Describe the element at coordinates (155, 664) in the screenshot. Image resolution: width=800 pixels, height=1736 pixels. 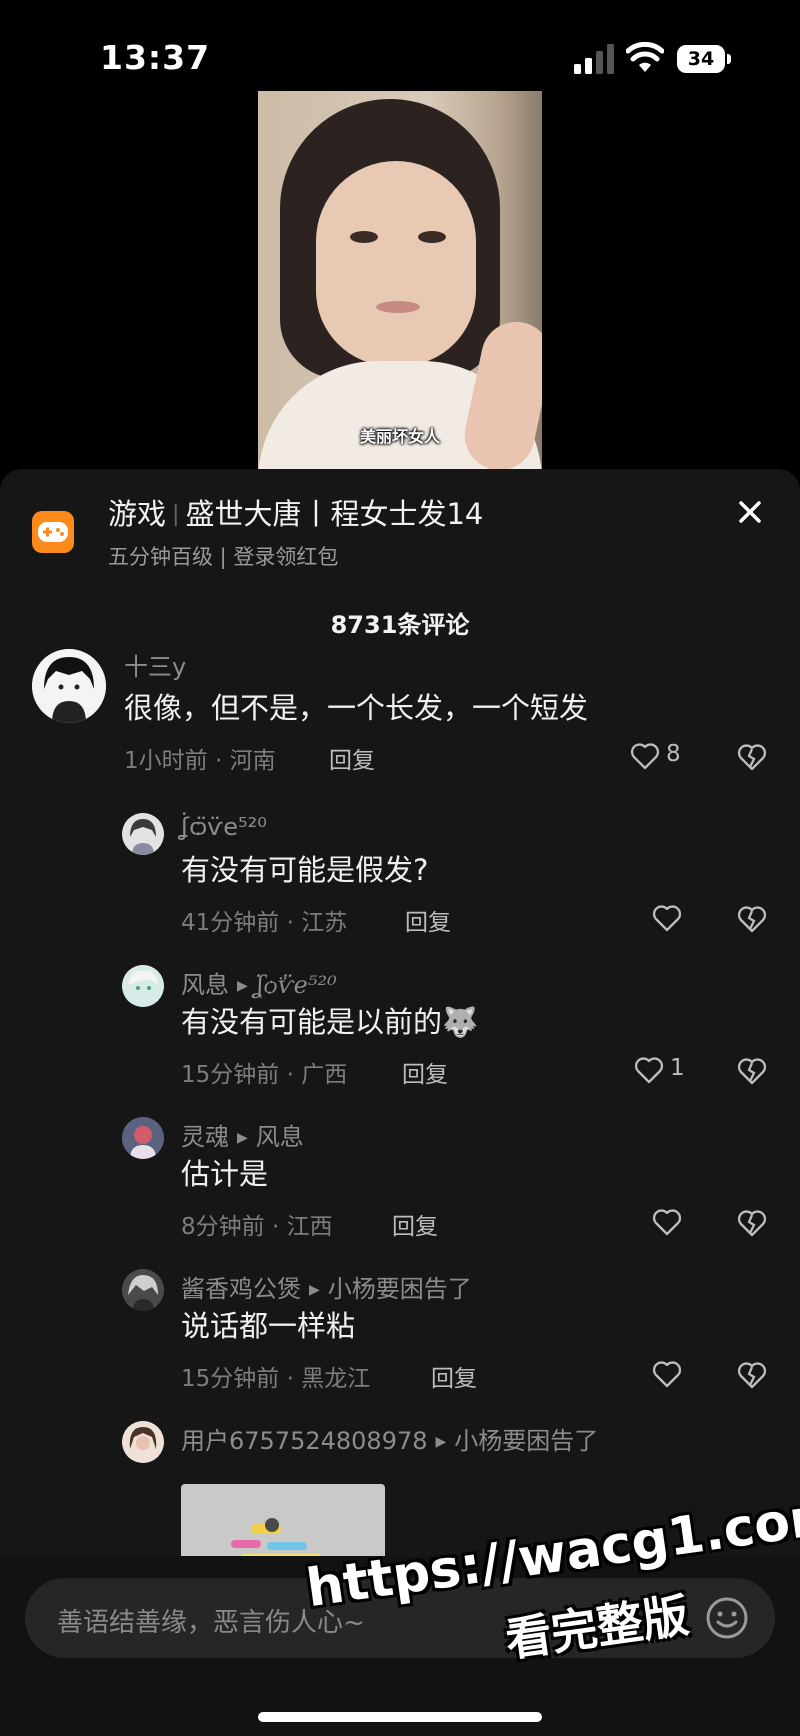
I see `comment-username: 十三y` at that location.